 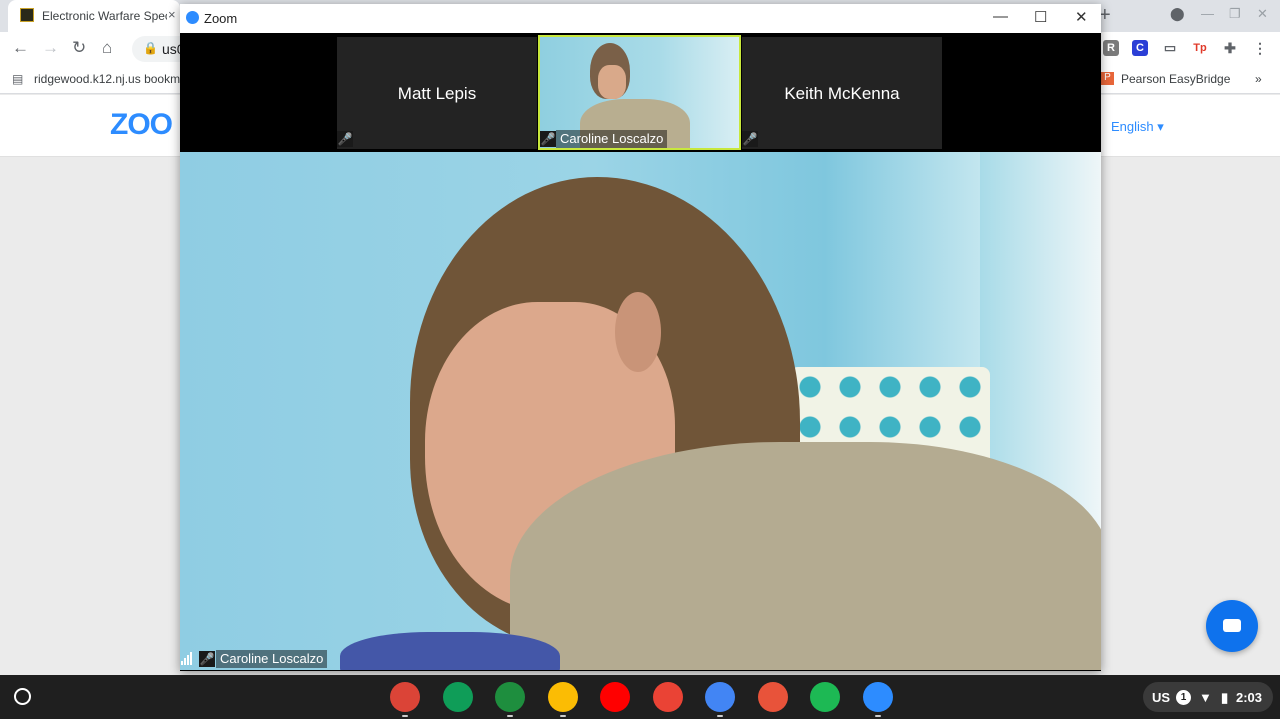 I want to click on window-restore-icon: ❐, so click(x=1235, y=14).